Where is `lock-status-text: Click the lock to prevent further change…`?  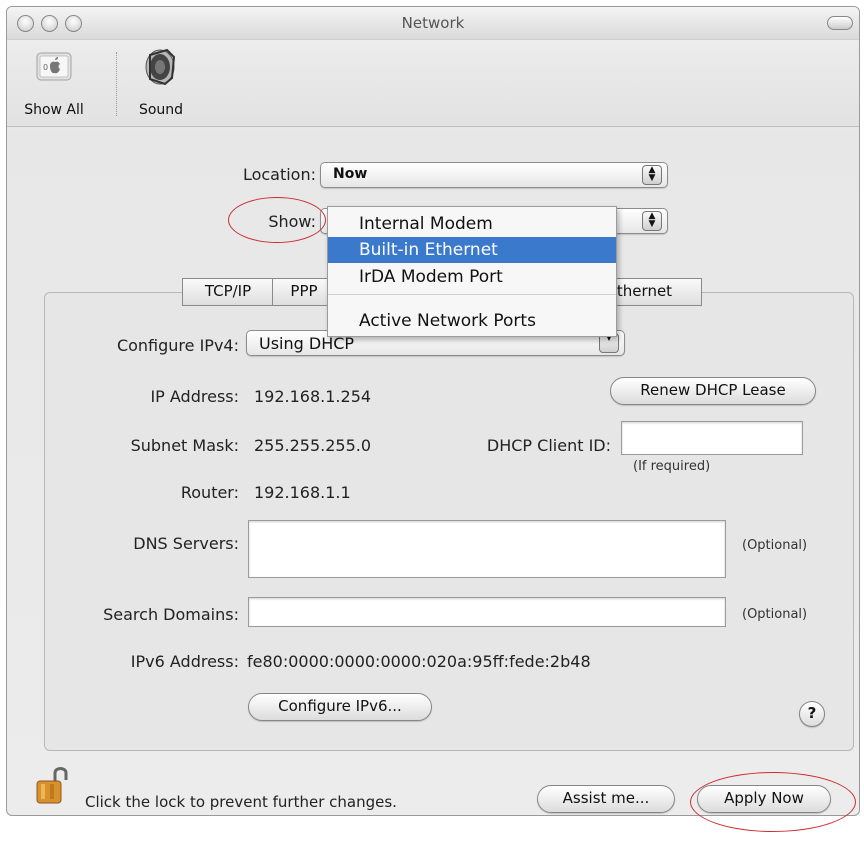
lock-status-text: Click the lock to prevent further change… is located at coordinates (241, 802).